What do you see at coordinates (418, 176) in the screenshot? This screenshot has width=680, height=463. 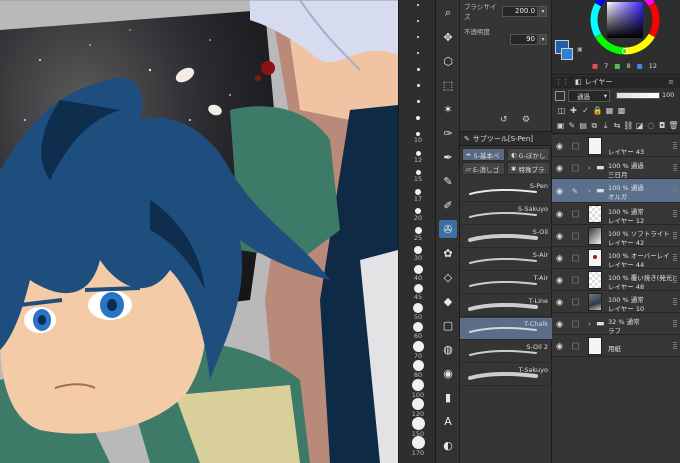 I see `brush-size-preset: 15` at bounding box center [418, 176].